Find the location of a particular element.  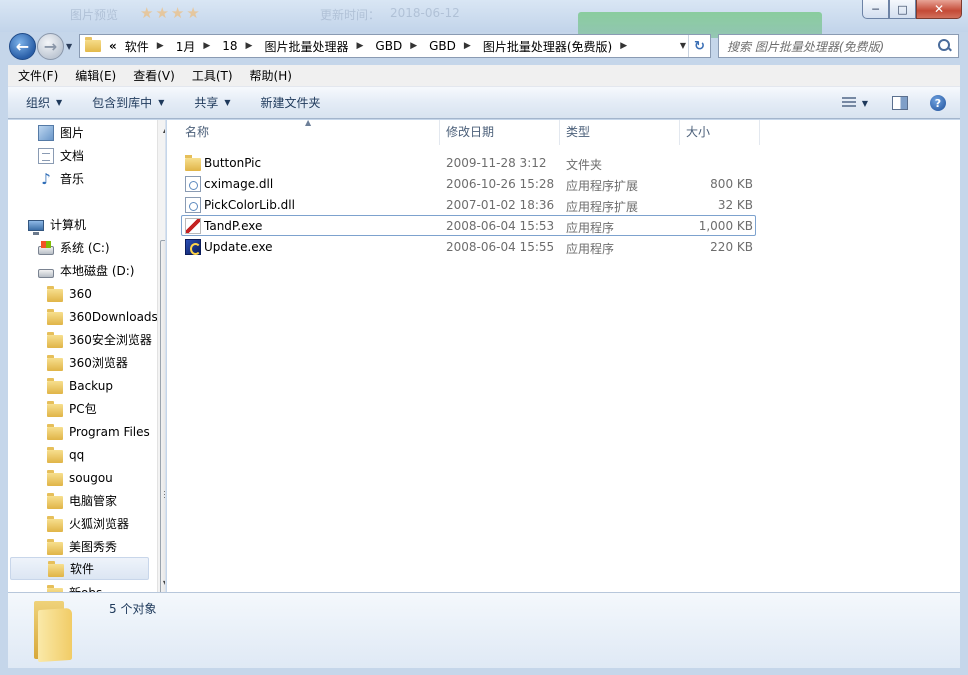

maximize-button: □ is located at coordinates (902, 9).